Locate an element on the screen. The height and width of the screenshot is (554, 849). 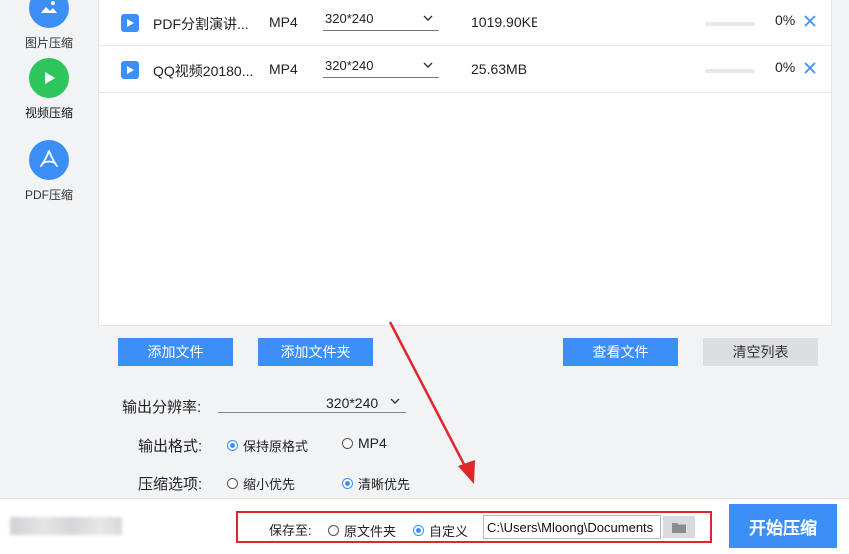
clear-list-button: 清空列表 is located at coordinates (760, 352).